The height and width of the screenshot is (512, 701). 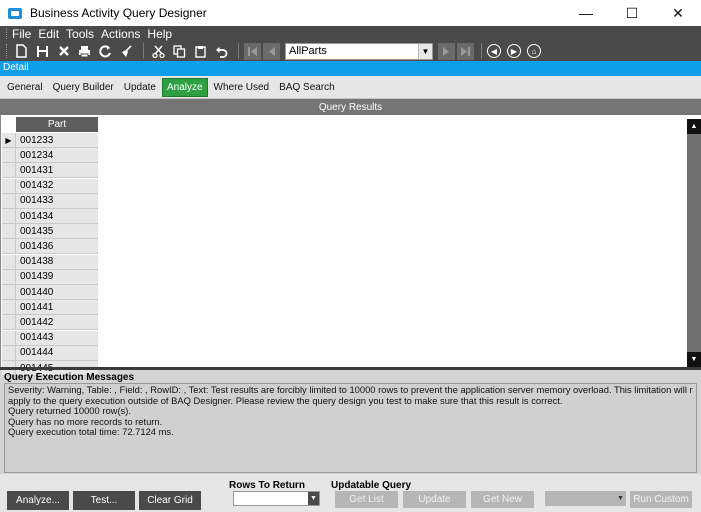 What do you see at coordinates (57, 247) in the screenshot?
I see `table-cell-part: 001436` at bounding box center [57, 247].